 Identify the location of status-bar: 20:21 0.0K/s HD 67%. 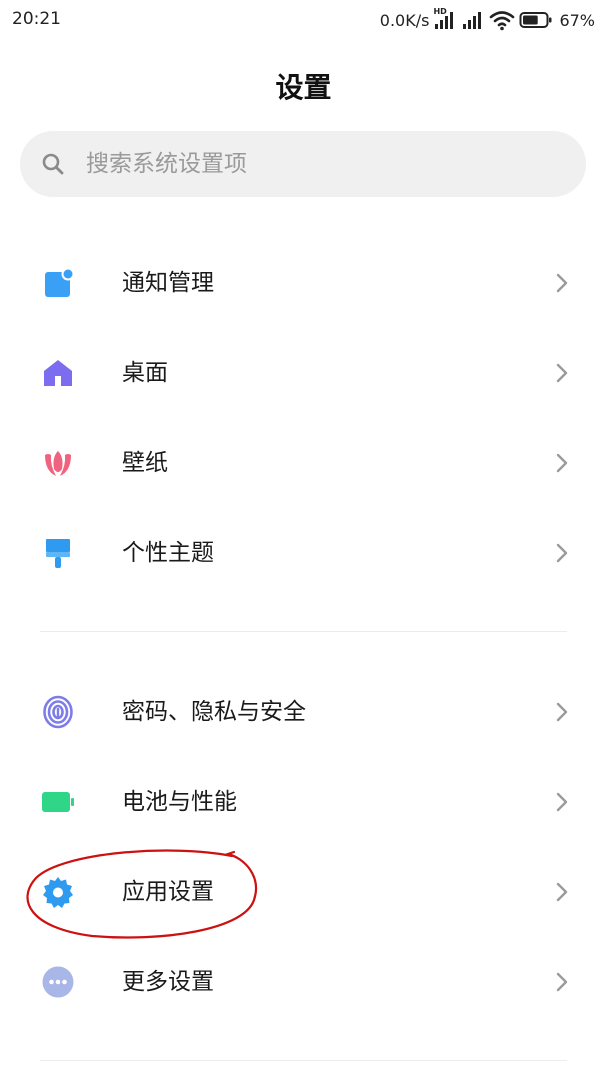
(303, 20).